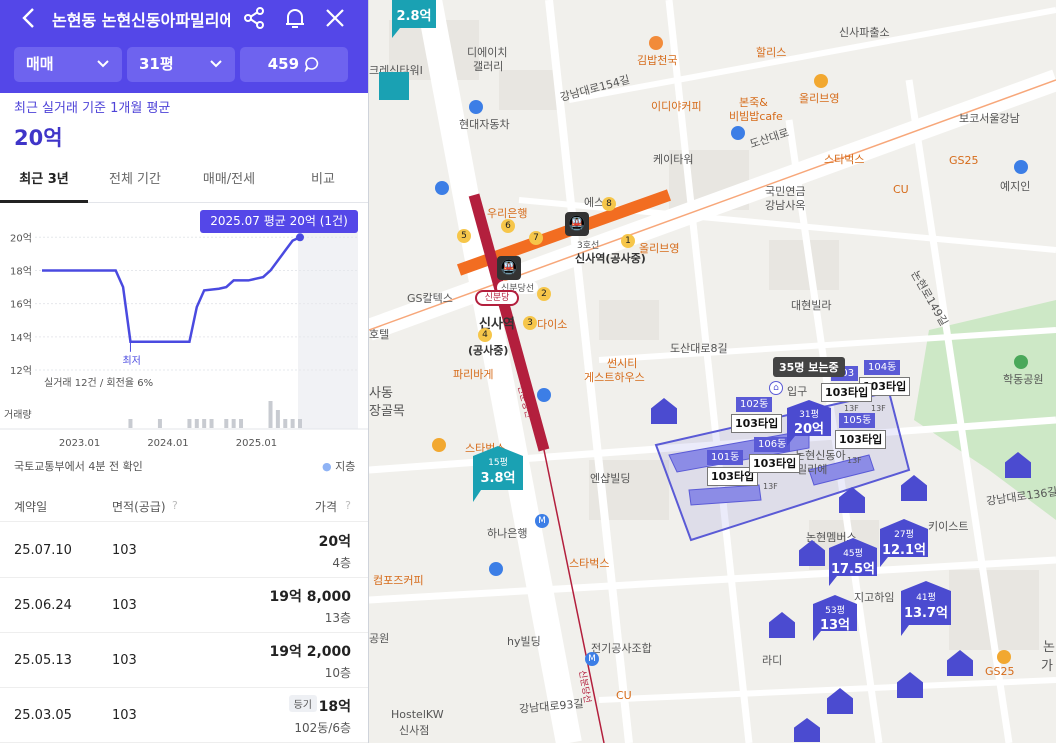  Describe the element at coordinates (989, 118) in the screenshot. I see `map-label: 보코서울강남` at that location.